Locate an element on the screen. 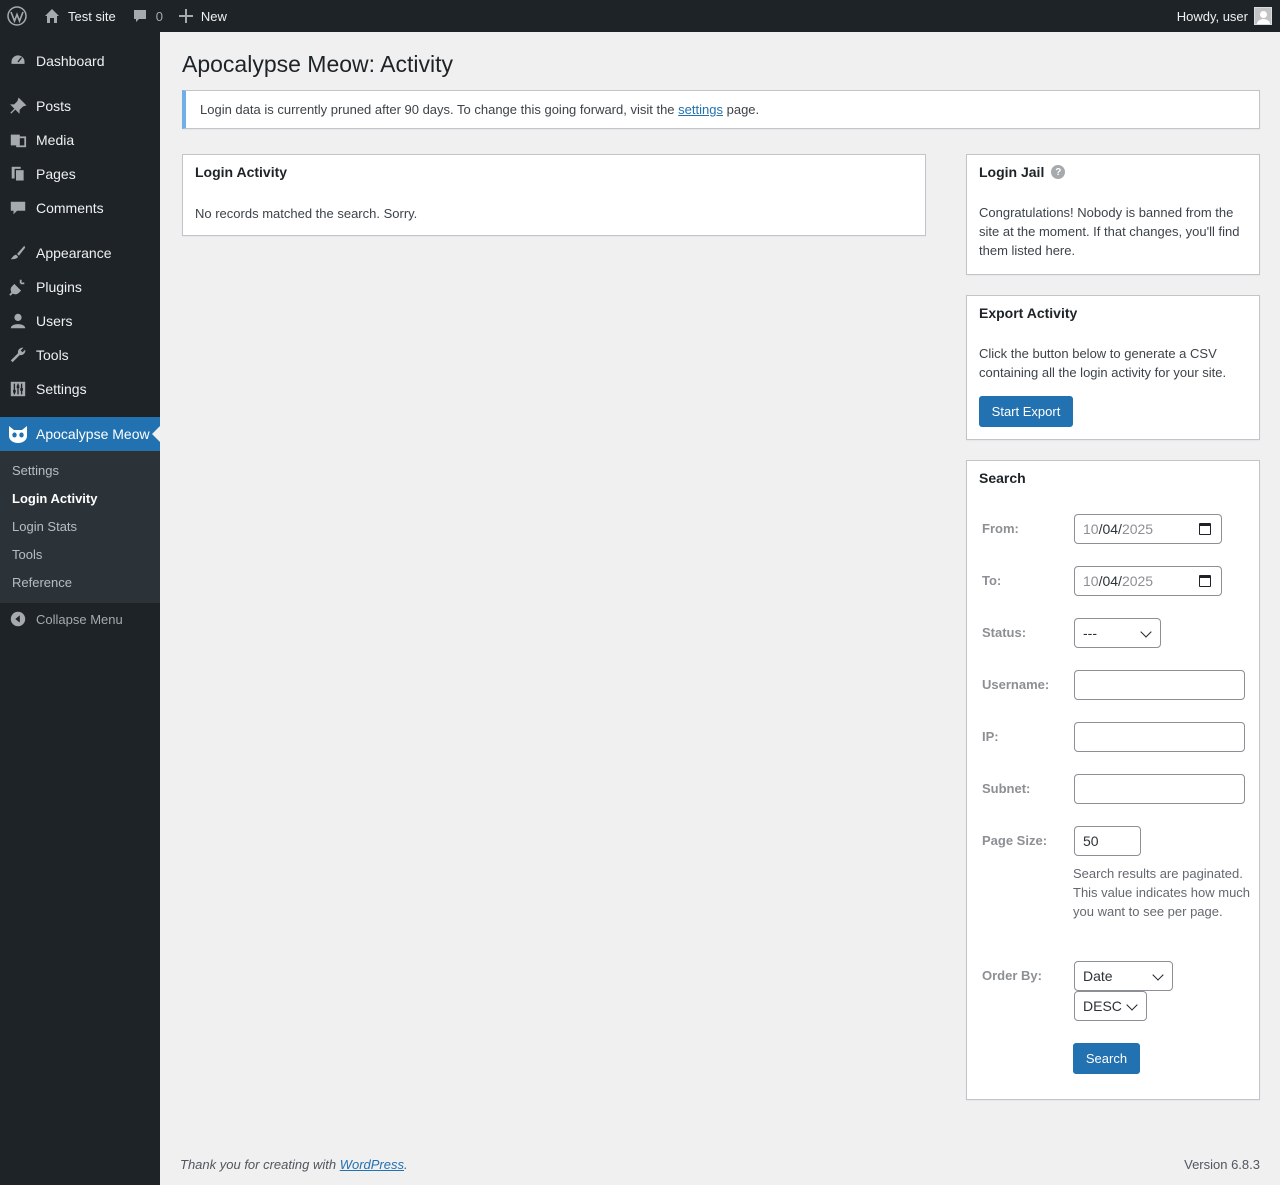 Image resolution: width=1280 pixels, height=1185 pixels. to-label: To: is located at coordinates (992, 580).